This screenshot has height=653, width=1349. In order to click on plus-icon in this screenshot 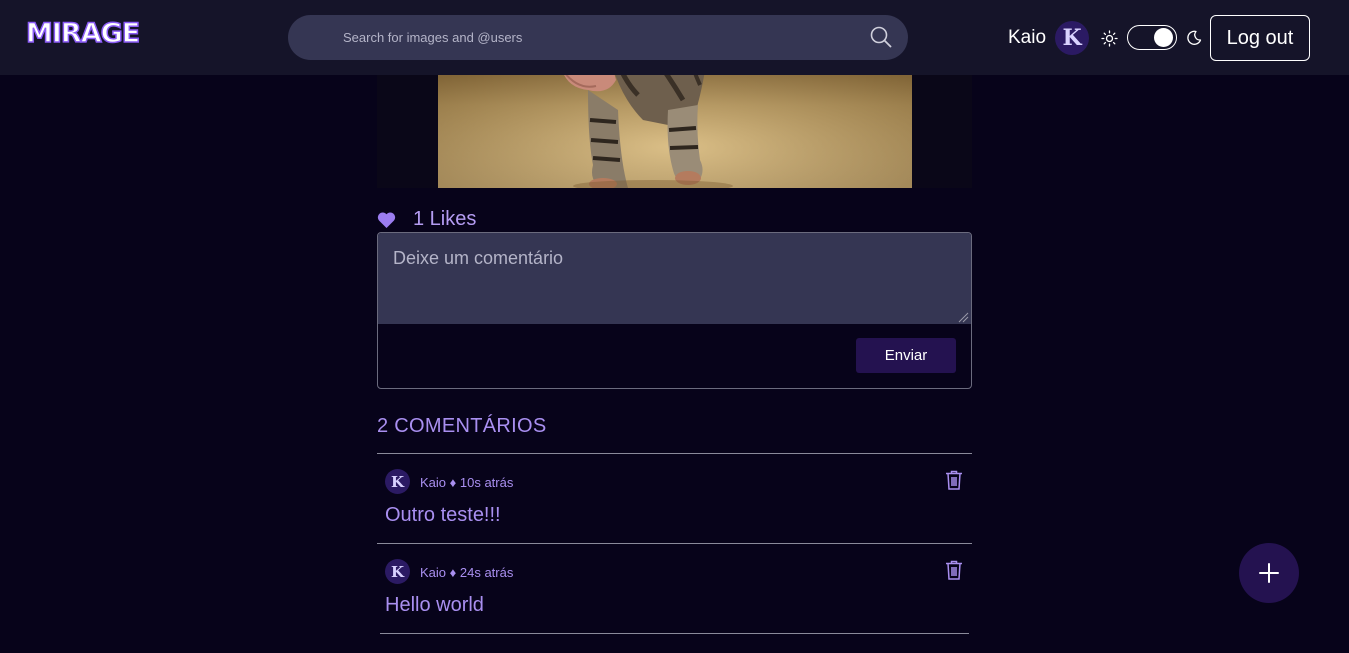, I will do `click(1269, 573)`.